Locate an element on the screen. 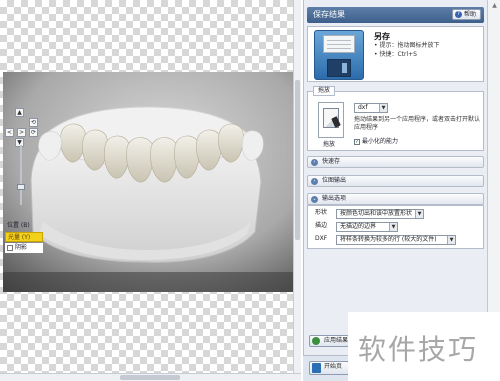 This screenshot has height=381, width=500. save-as-hint-drag: • 提示：拖动图标并放下 is located at coordinates (407, 45).